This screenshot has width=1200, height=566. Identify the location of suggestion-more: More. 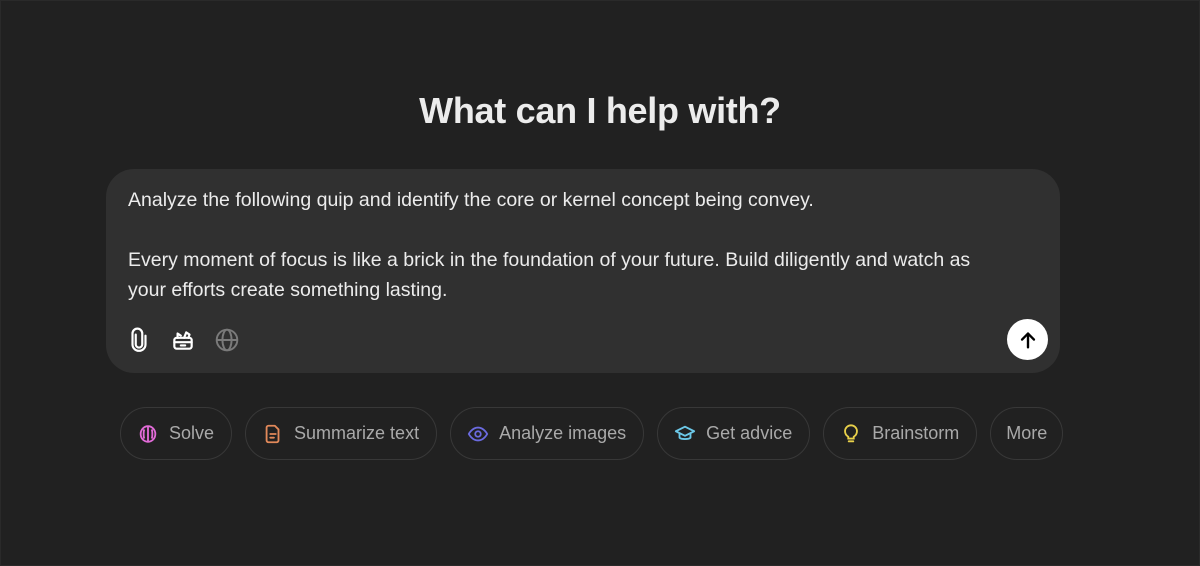
(1027, 433).